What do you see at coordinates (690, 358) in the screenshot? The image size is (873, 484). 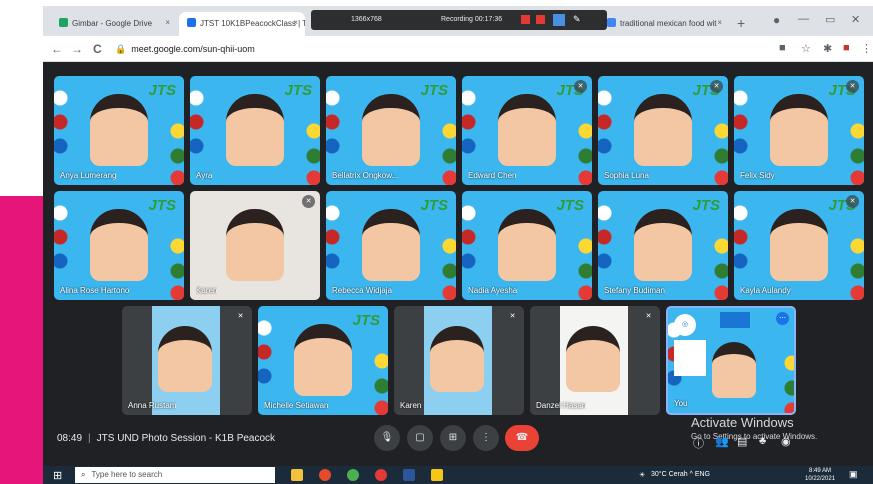 I see `un-label-card` at bounding box center [690, 358].